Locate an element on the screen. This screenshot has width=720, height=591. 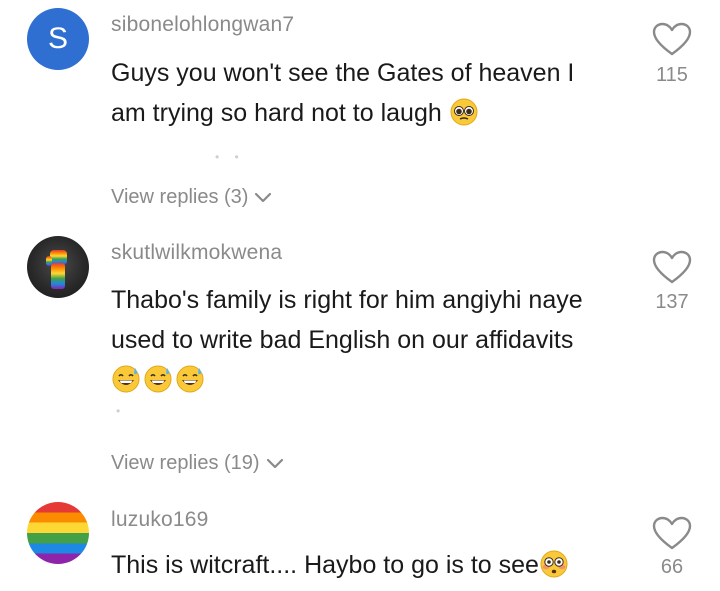
comment-username: skutlwilkmokwena is located at coordinates (196, 253).